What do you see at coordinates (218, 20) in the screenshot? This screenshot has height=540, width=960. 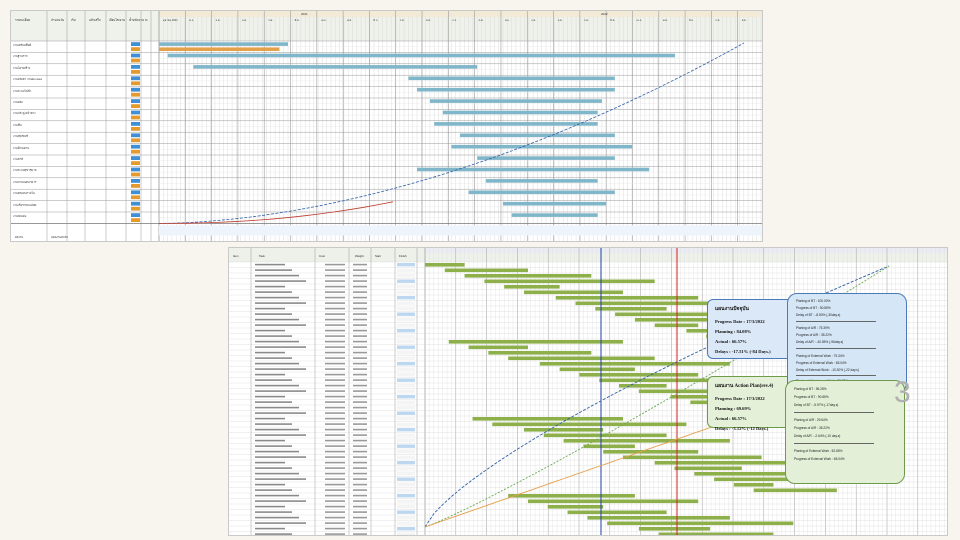 I see `month-label: ธ.ค.` at bounding box center [218, 20].